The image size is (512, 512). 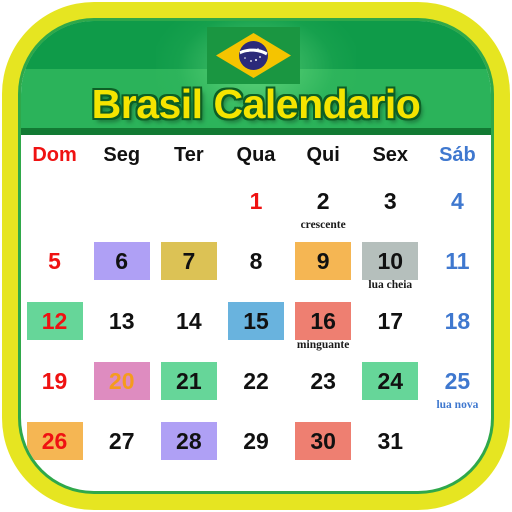 I want to click on day-cell: 17, so click(x=390, y=325).